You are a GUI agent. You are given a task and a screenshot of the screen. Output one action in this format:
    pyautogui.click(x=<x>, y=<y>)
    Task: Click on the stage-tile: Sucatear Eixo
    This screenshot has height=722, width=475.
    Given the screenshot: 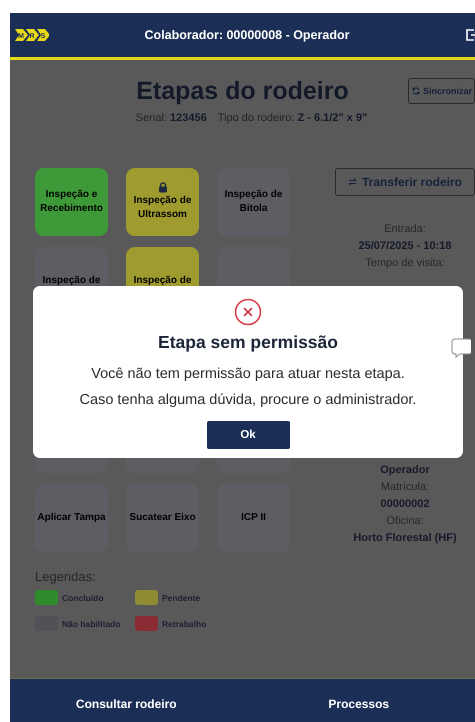 What is the action you would take?
    pyautogui.click(x=162, y=518)
    